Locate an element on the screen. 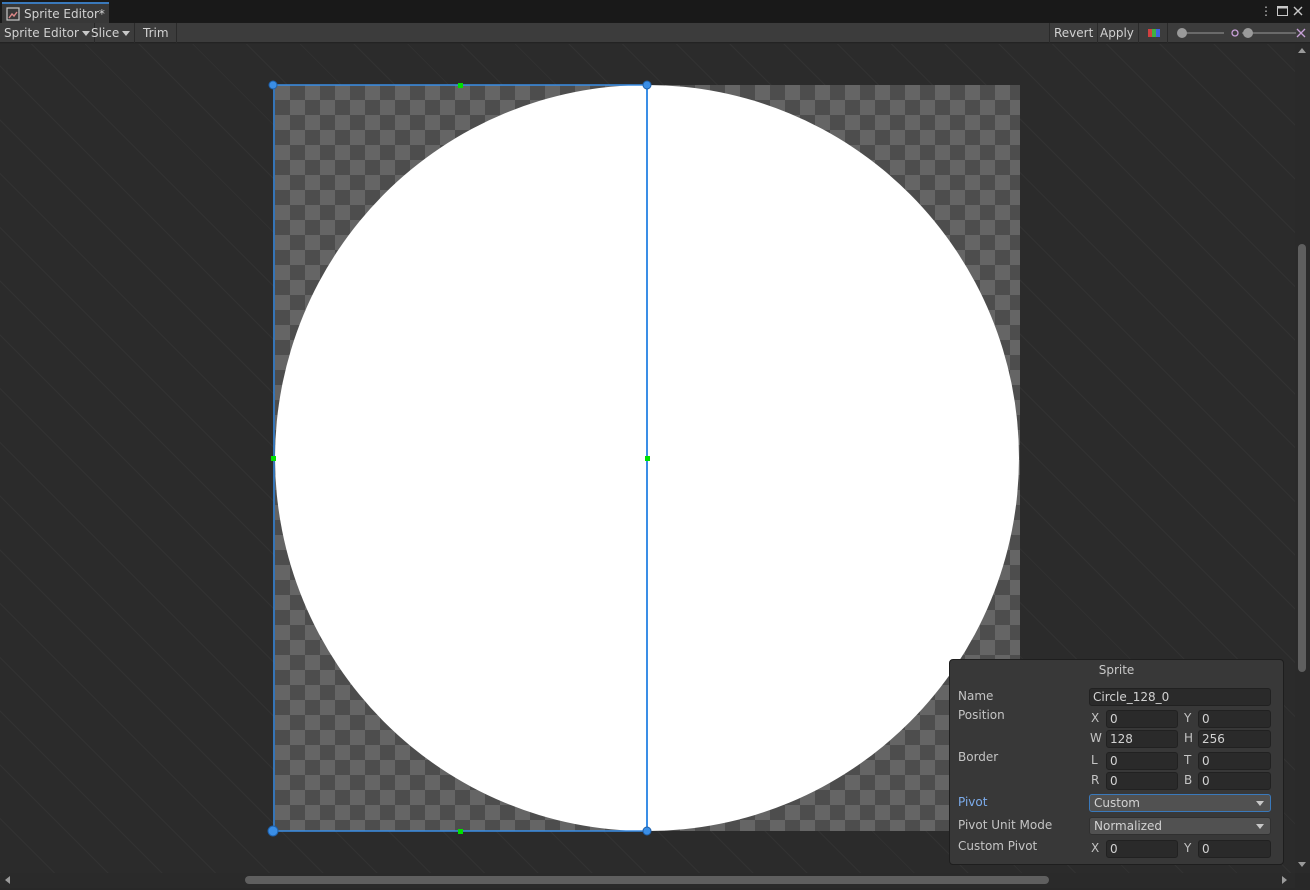  scroll-left-icon is located at coordinates (7, 880).